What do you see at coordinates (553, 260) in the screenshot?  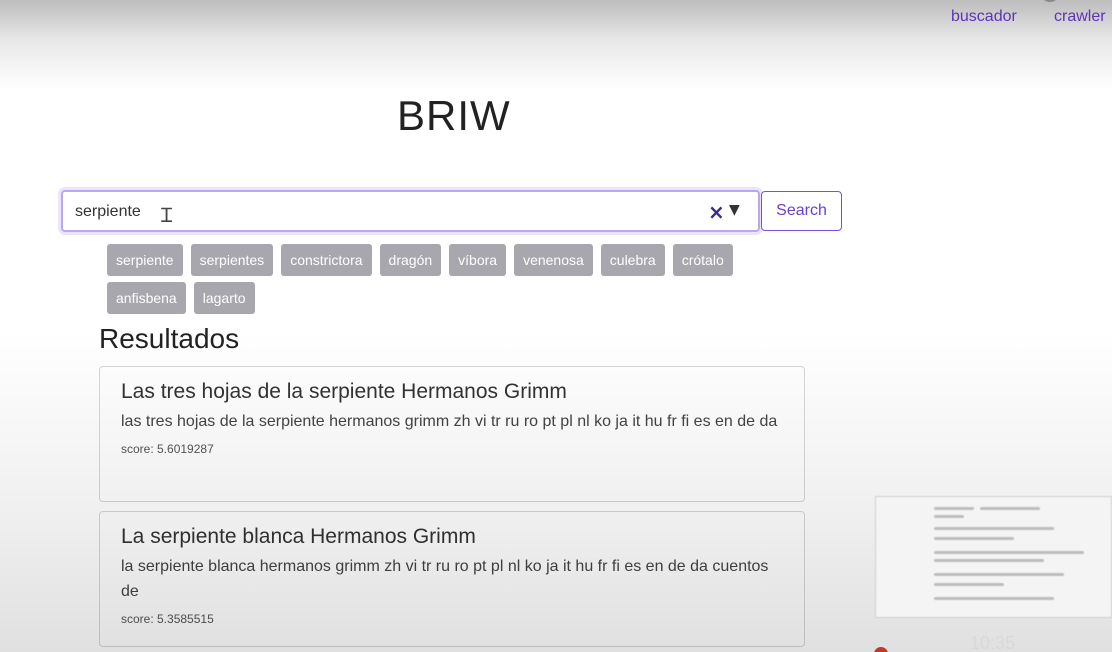 I see `tag-venenosa: venenosa` at bounding box center [553, 260].